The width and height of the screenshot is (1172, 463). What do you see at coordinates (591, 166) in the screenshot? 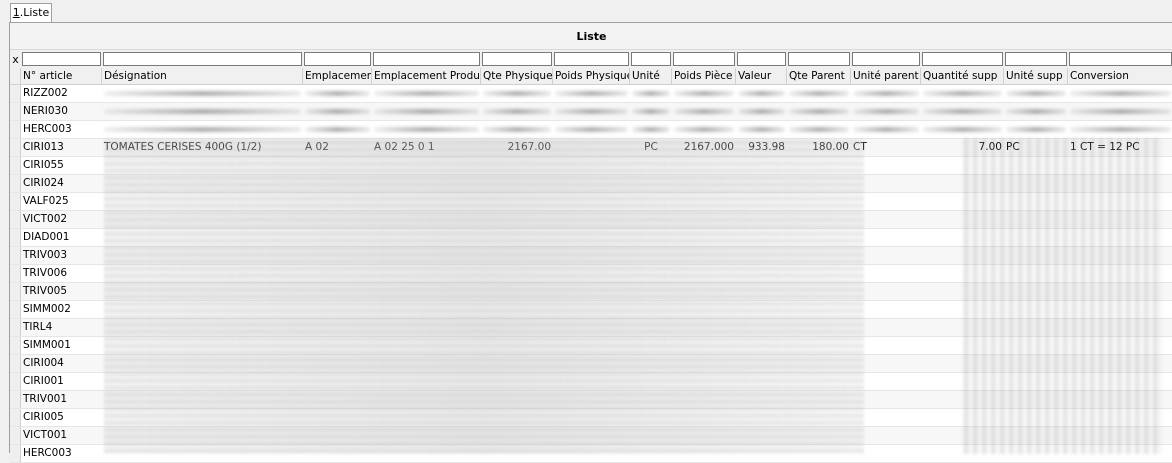
I see `table-row: CIRI055` at bounding box center [591, 166].